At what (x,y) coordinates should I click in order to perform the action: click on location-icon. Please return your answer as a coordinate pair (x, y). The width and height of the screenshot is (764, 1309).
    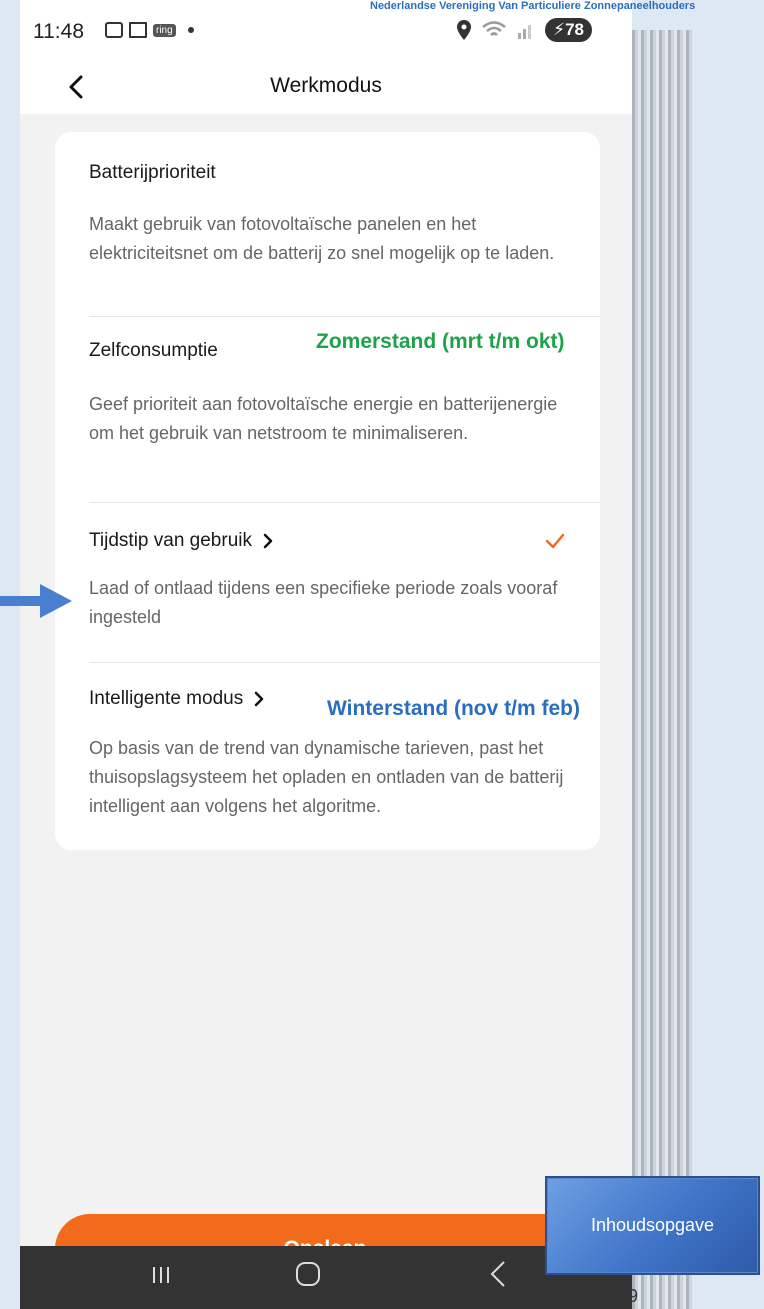
    Looking at the image, I should click on (464, 30).